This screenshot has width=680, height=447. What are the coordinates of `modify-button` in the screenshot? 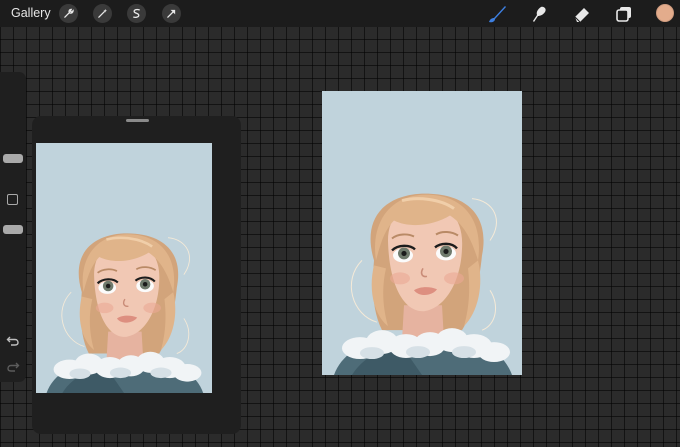 It's located at (12, 199).